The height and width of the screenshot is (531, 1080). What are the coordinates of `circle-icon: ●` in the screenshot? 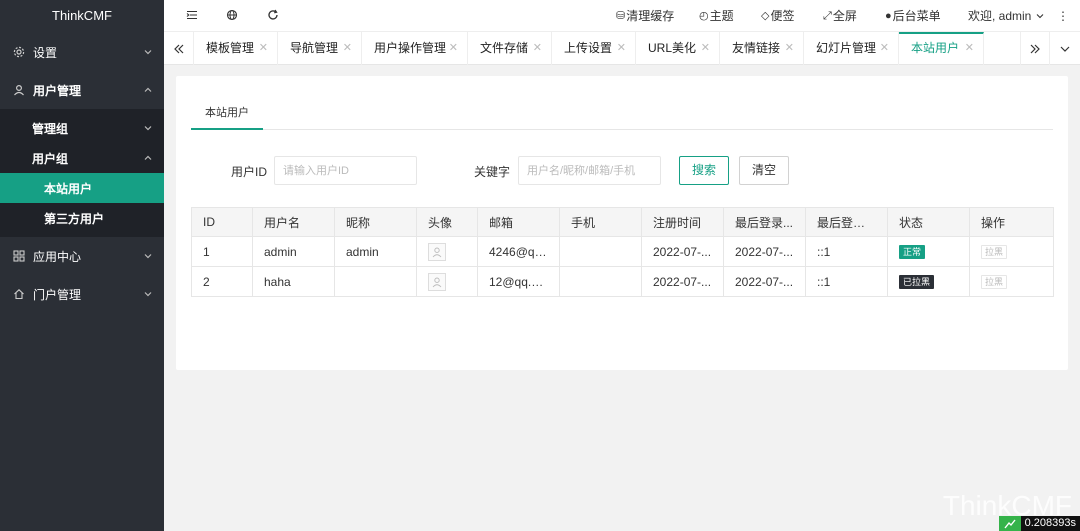 It's located at (888, 15).